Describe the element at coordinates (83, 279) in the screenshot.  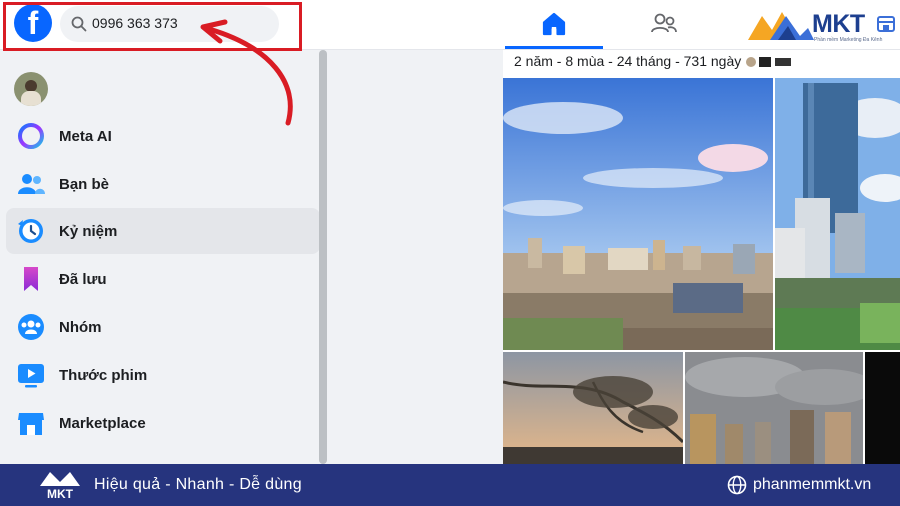
I see `sidebar-item-label: Đã lưu` at that location.